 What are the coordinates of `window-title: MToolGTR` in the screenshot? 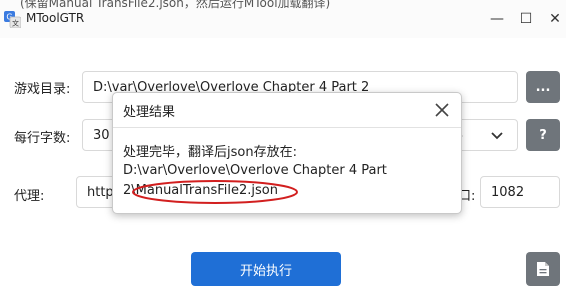 It's located at (55, 18).